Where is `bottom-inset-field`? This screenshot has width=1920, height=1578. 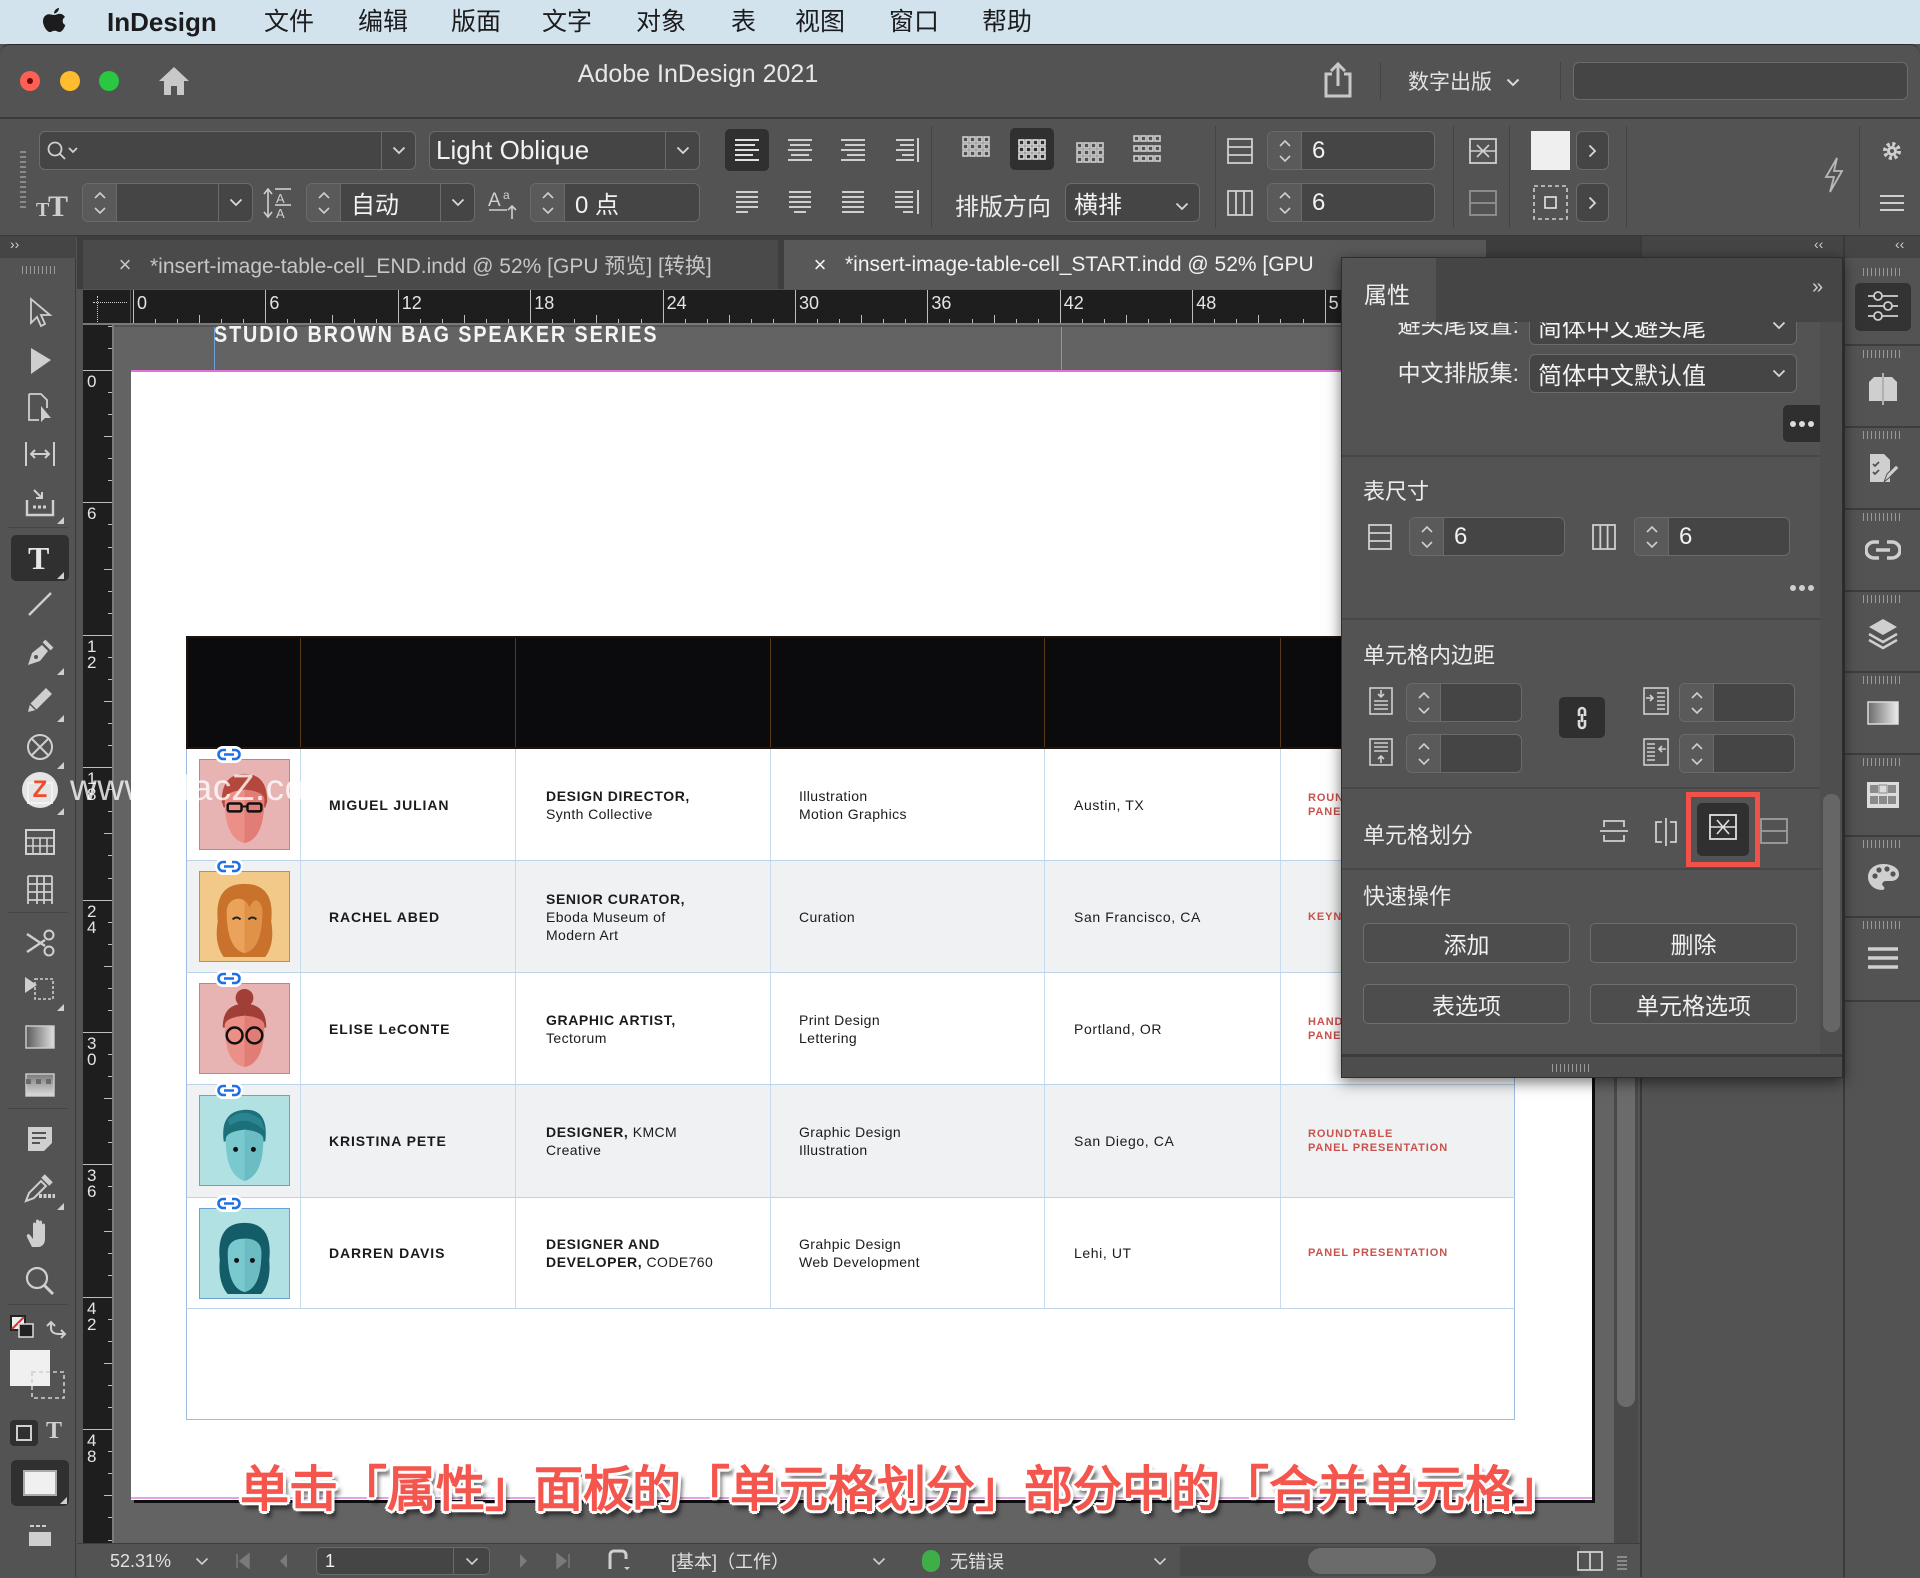
bottom-inset-field is located at coordinates (1464, 753).